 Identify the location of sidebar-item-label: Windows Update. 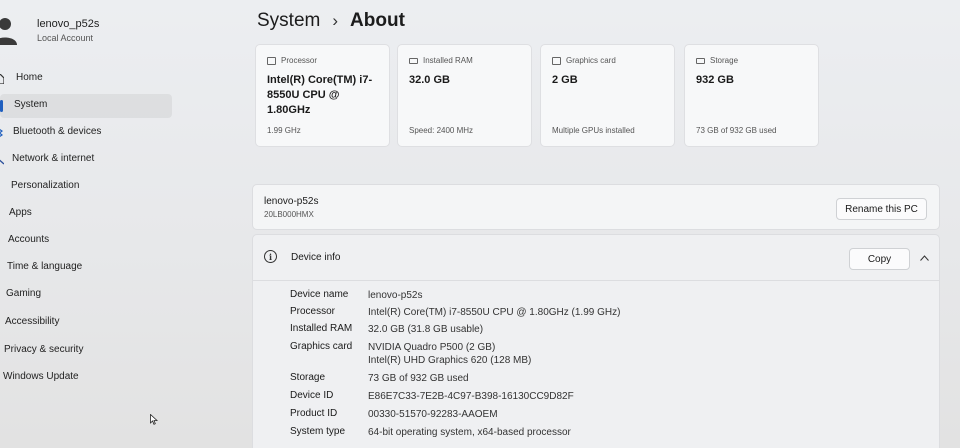
(41, 376).